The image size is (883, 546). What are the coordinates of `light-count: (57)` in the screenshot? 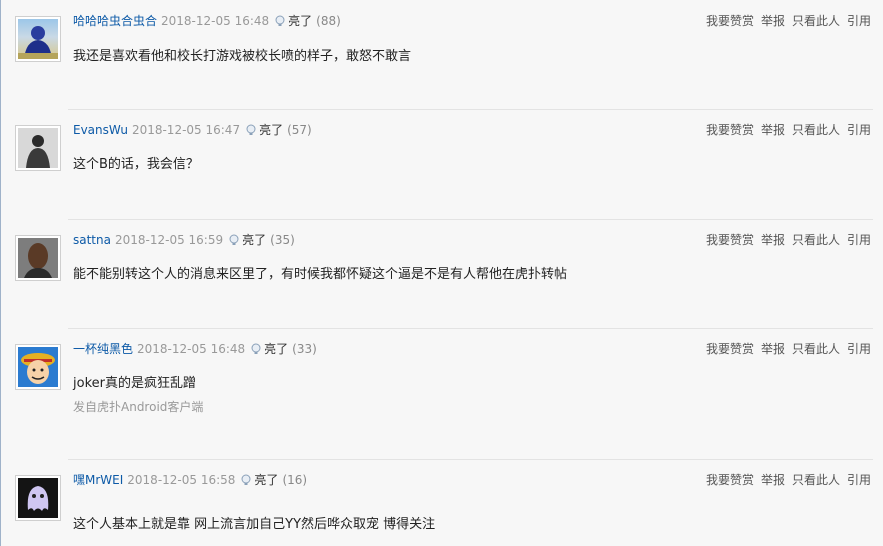 It's located at (299, 130).